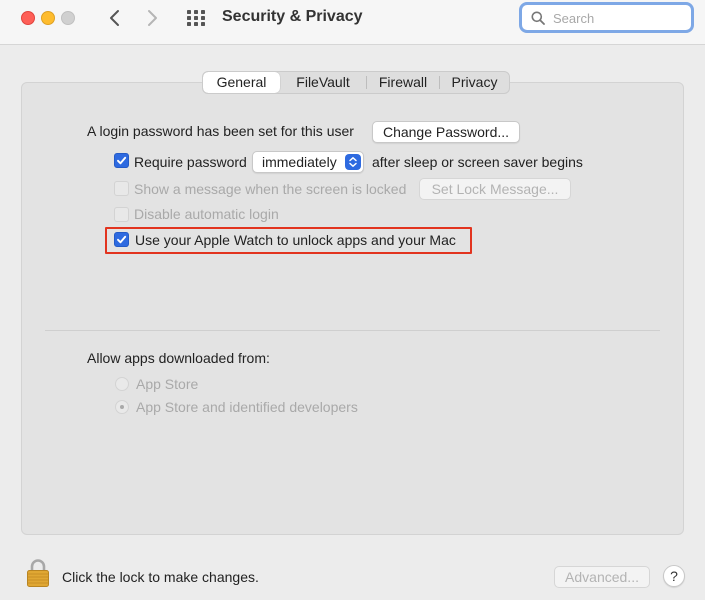  I want to click on apple-watch-checkbox, so click(121, 239).